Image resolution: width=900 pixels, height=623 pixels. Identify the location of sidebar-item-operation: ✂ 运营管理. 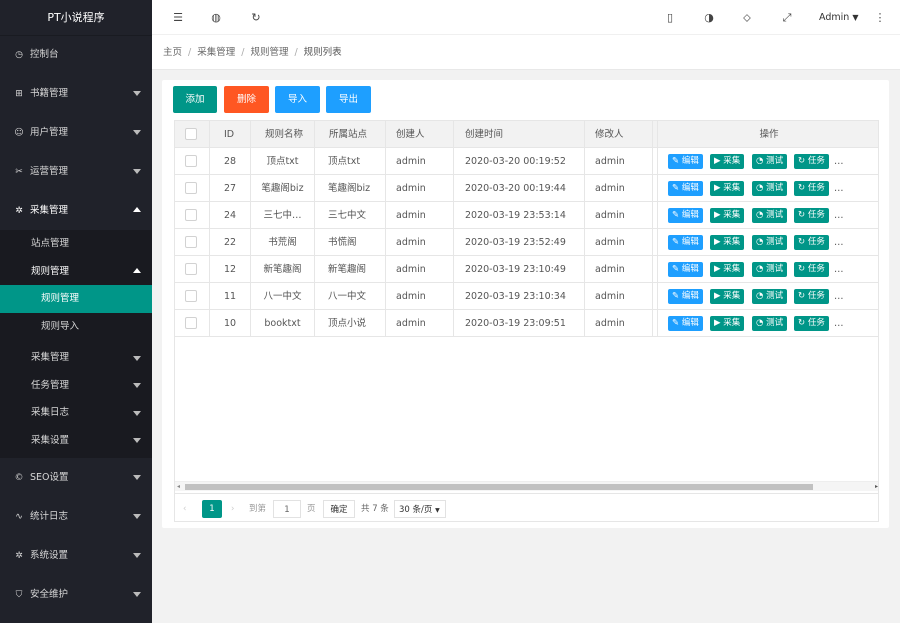
(76, 171).